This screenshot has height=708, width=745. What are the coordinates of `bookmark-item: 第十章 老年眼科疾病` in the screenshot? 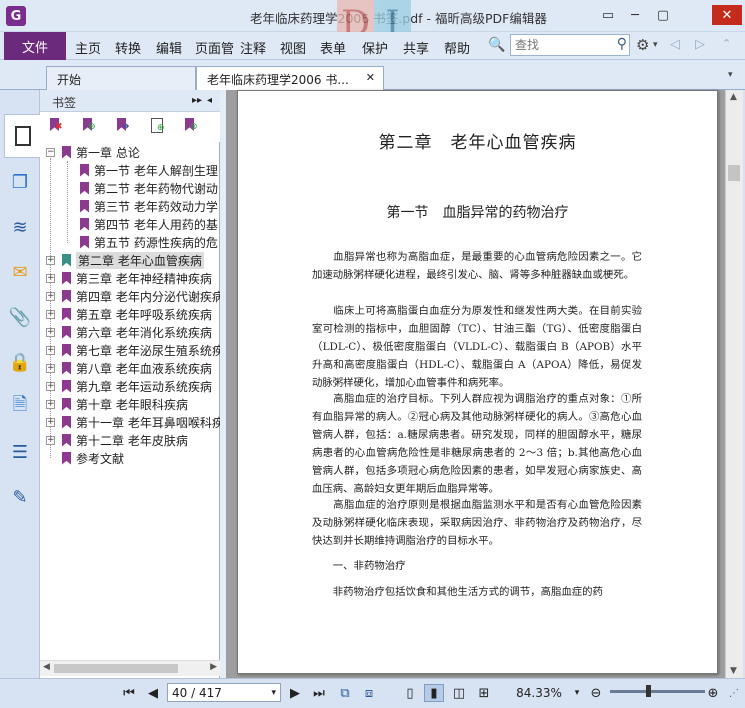 It's located at (141, 404).